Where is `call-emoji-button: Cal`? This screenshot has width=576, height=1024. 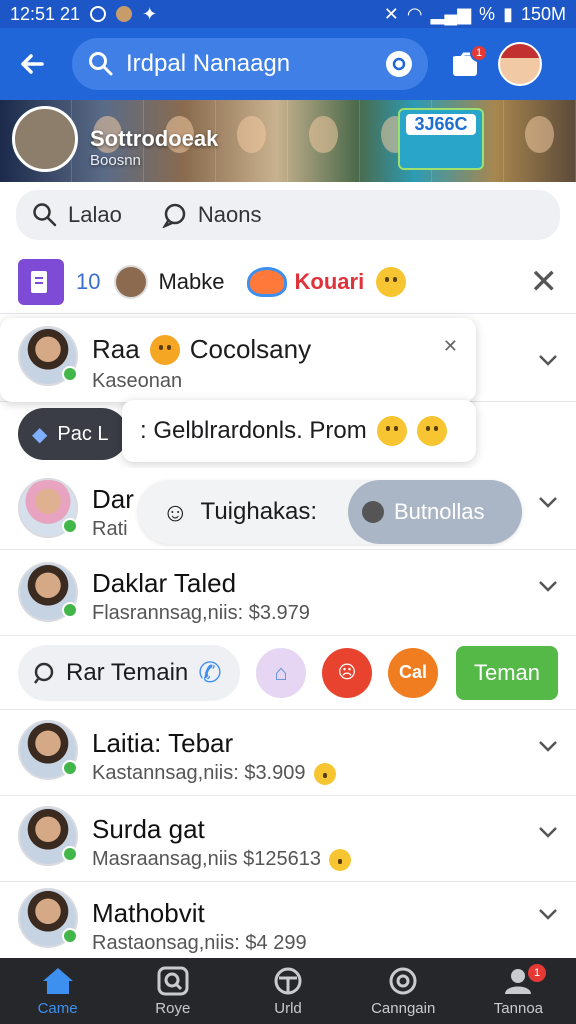 call-emoji-button: Cal is located at coordinates (413, 672).